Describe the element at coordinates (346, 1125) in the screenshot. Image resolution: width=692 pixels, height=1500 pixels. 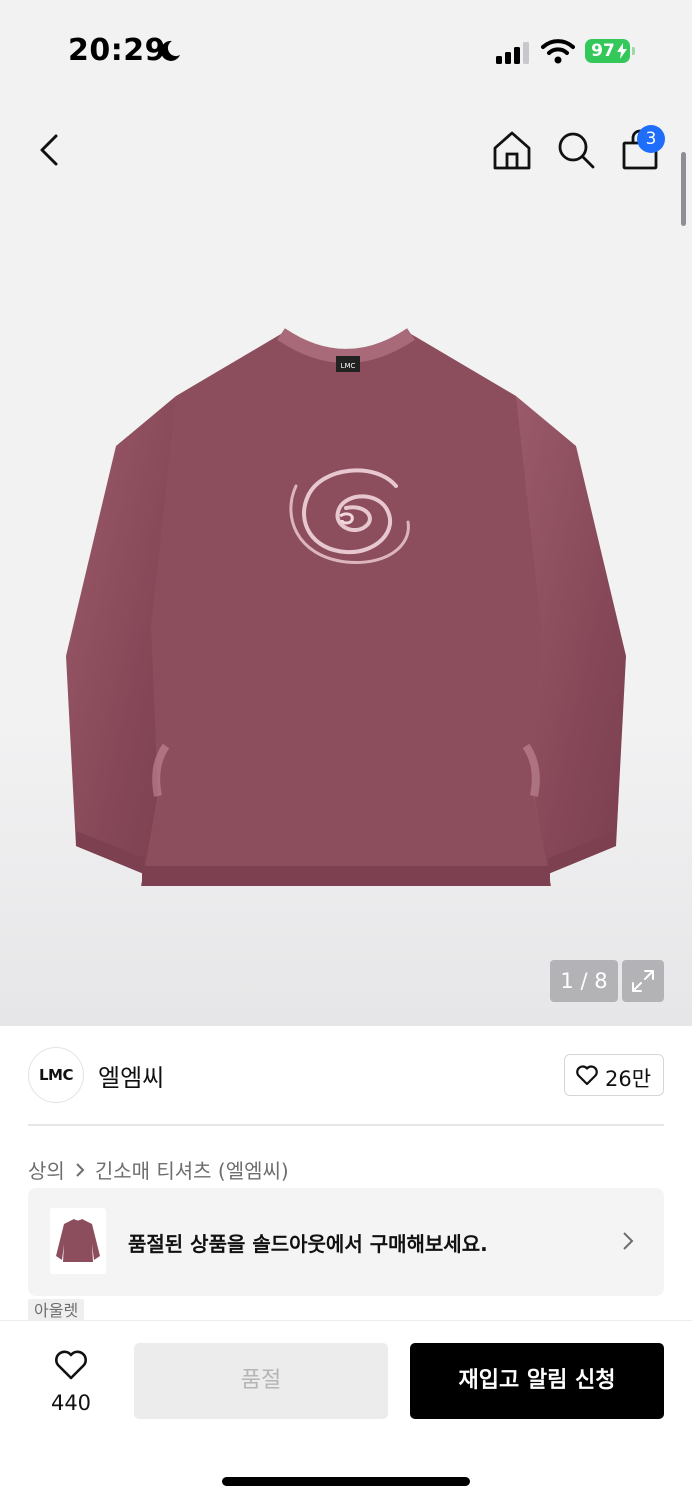
I see `divider` at that location.